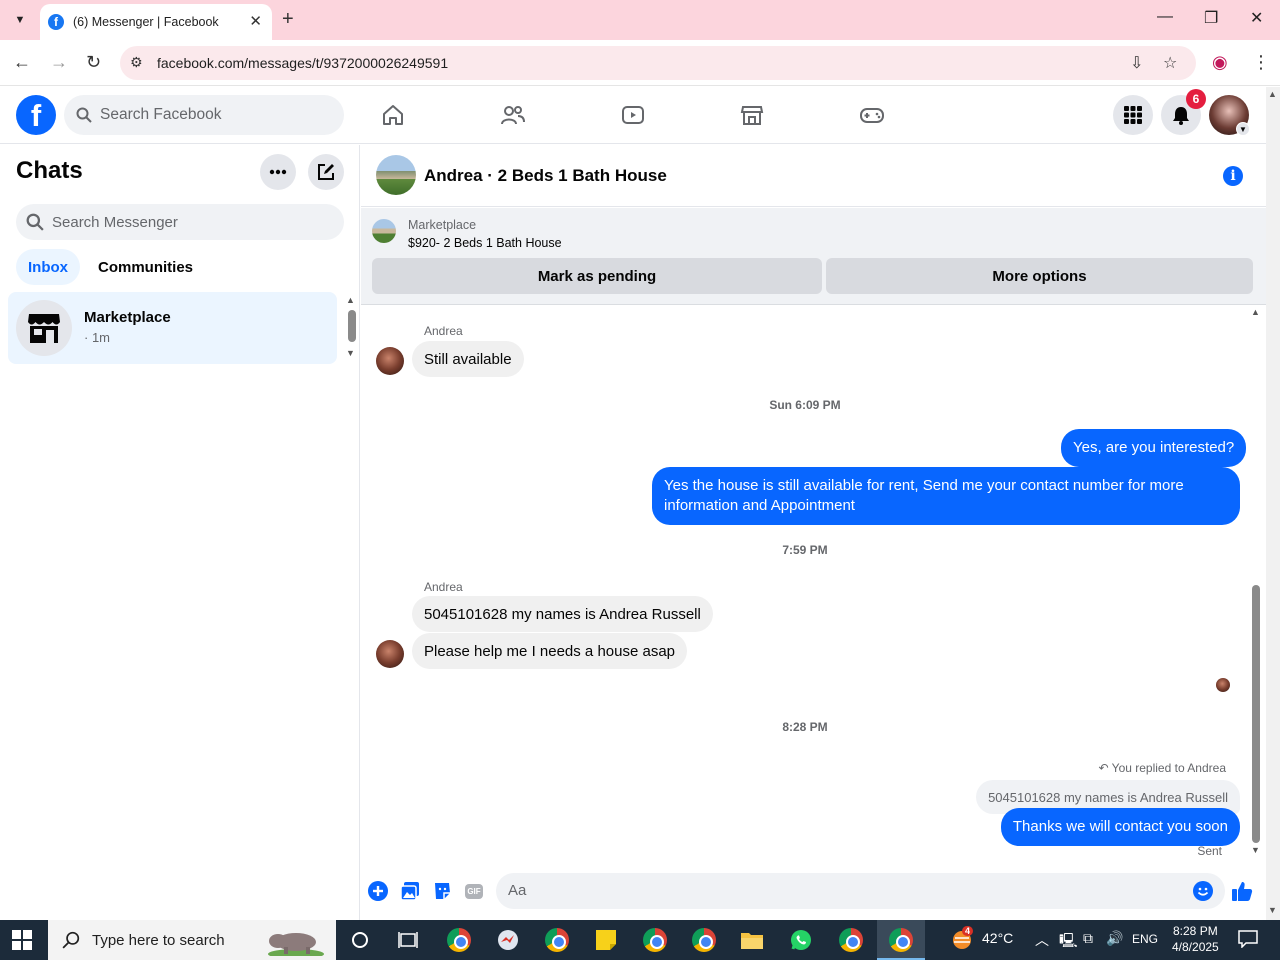  Describe the element at coordinates (1233, 176) in the screenshot. I see `info-icon: i` at that location.